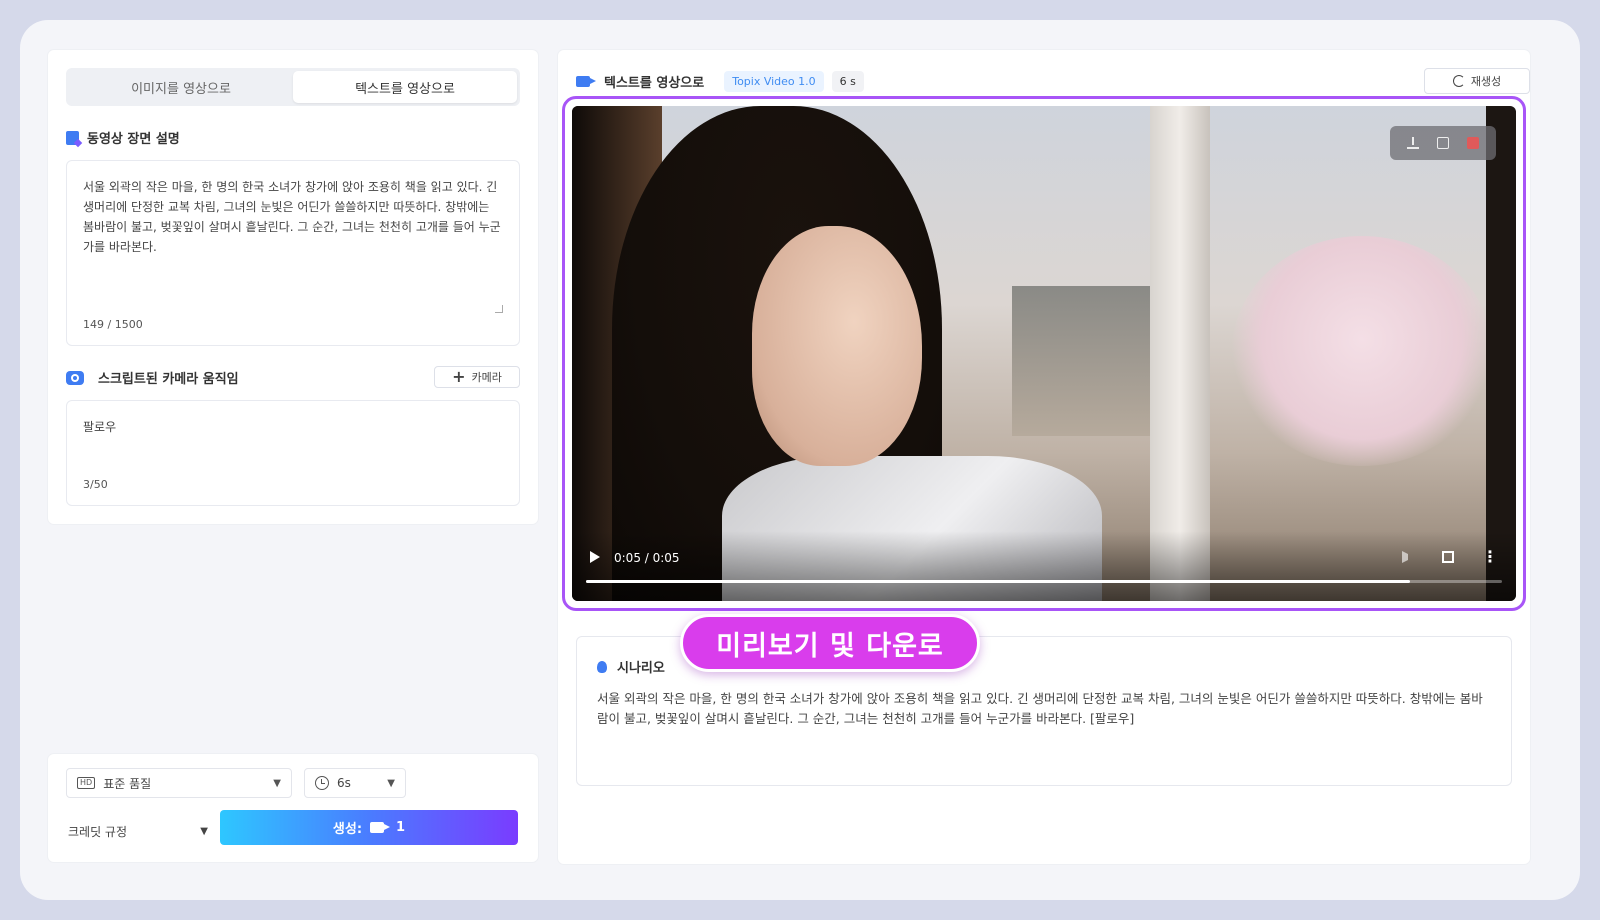  I want to click on credit-rules-dropdown: 크레딧 규정 ▼, so click(138, 831).